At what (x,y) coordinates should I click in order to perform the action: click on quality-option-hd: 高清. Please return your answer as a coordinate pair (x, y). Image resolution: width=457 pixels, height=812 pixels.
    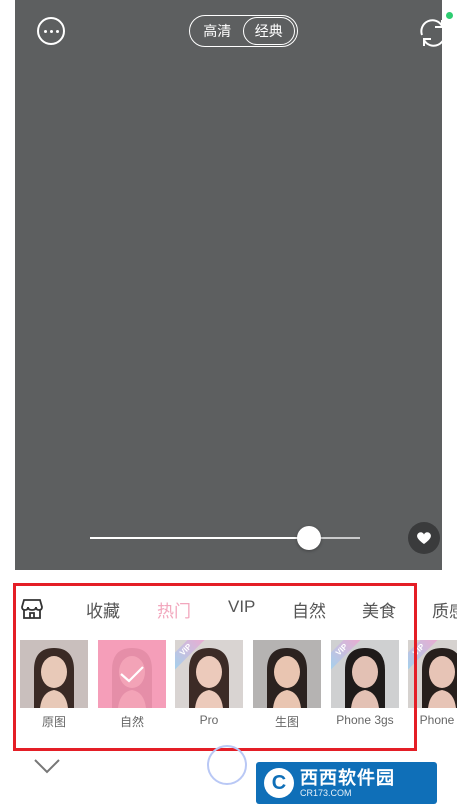
    Looking at the image, I should click on (217, 31).